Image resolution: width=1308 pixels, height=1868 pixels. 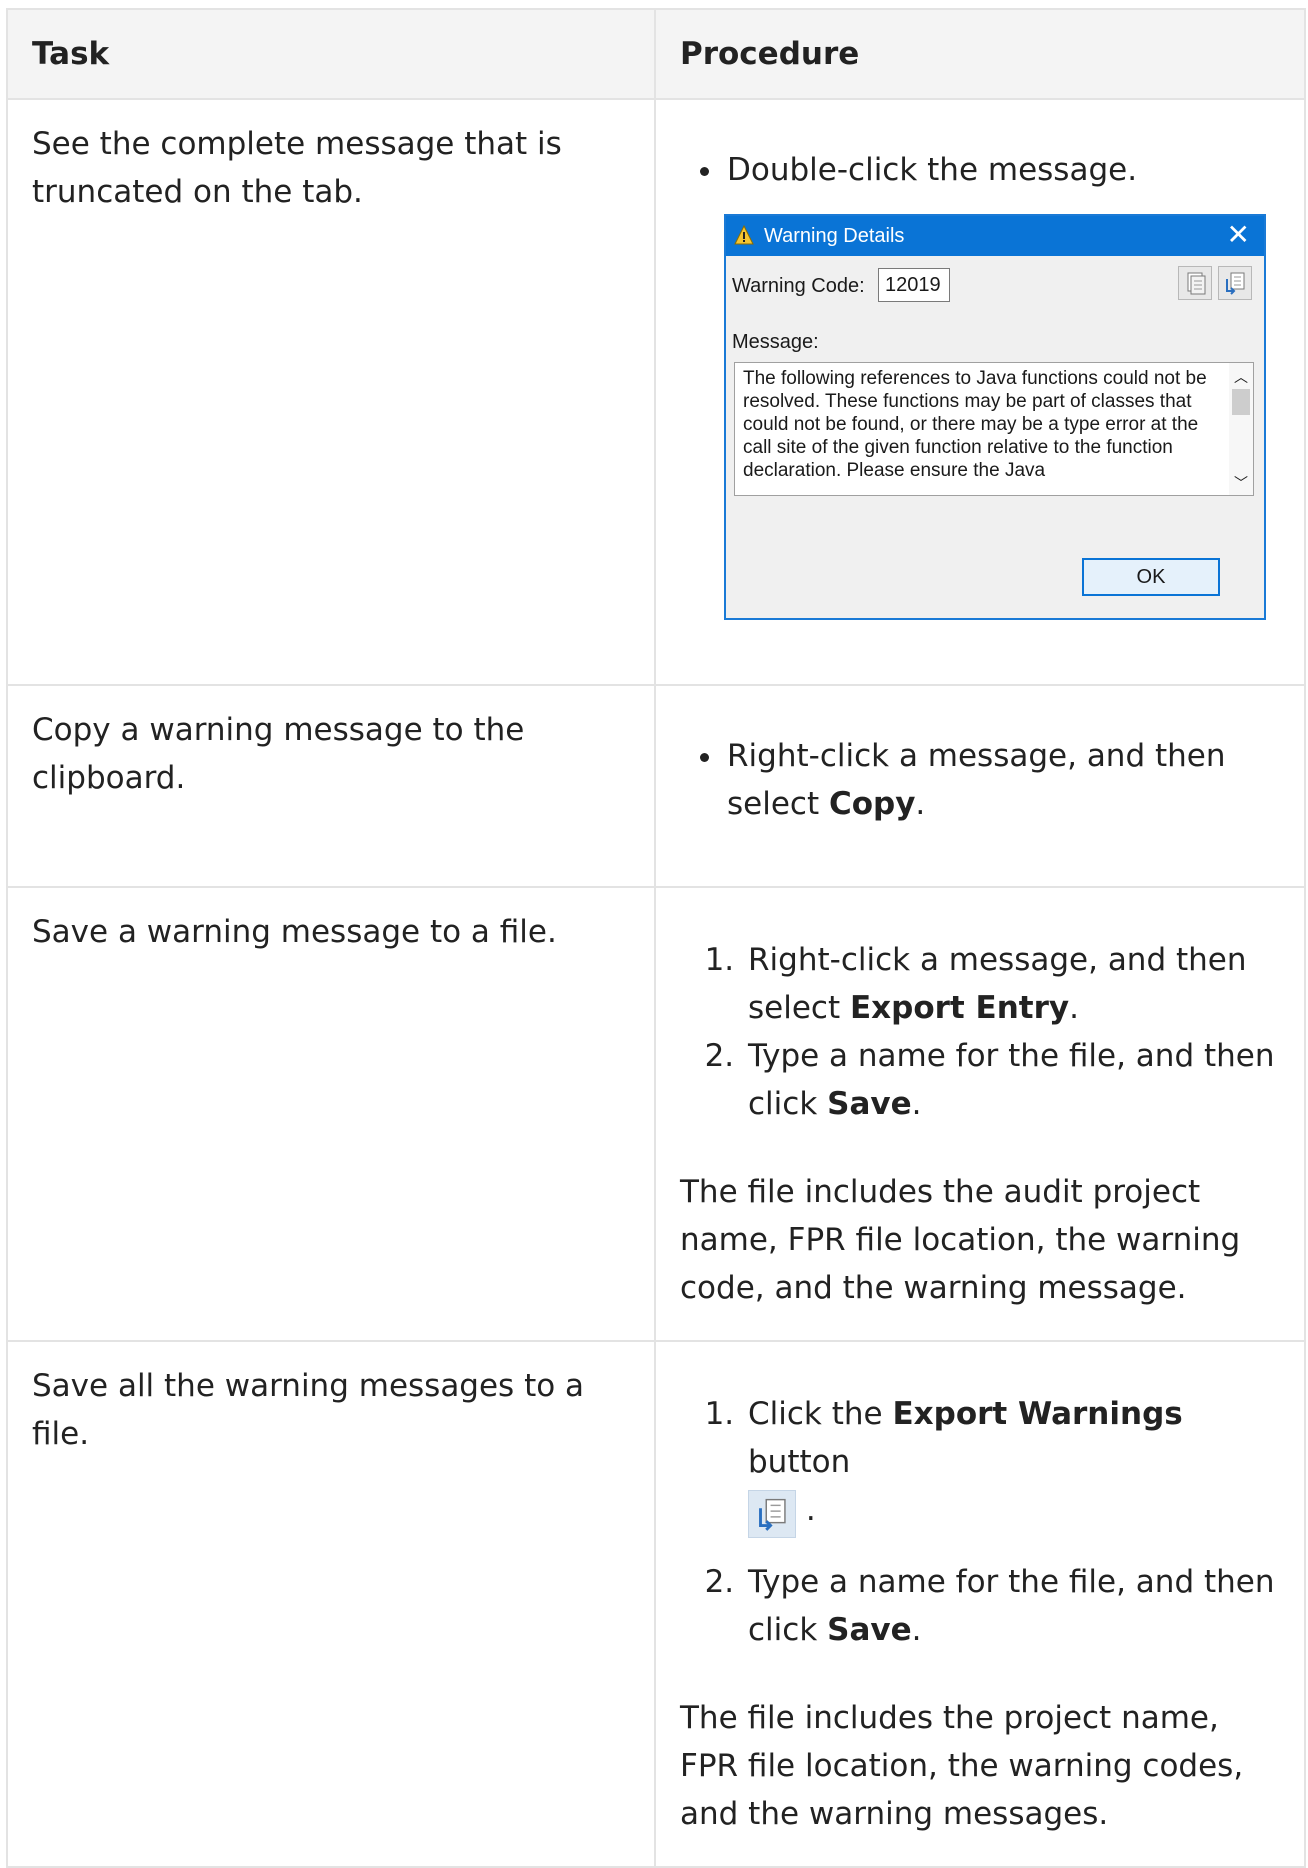 What do you see at coordinates (914, 285) in the screenshot?
I see `warning-code-field: 12019` at bounding box center [914, 285].